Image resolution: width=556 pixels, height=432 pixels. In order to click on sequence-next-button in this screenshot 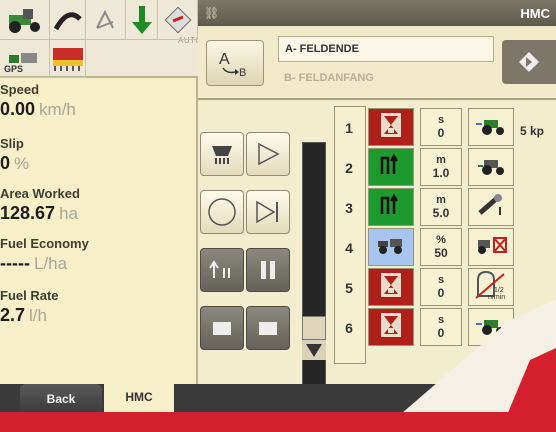, I will do `click(529, 62)`.